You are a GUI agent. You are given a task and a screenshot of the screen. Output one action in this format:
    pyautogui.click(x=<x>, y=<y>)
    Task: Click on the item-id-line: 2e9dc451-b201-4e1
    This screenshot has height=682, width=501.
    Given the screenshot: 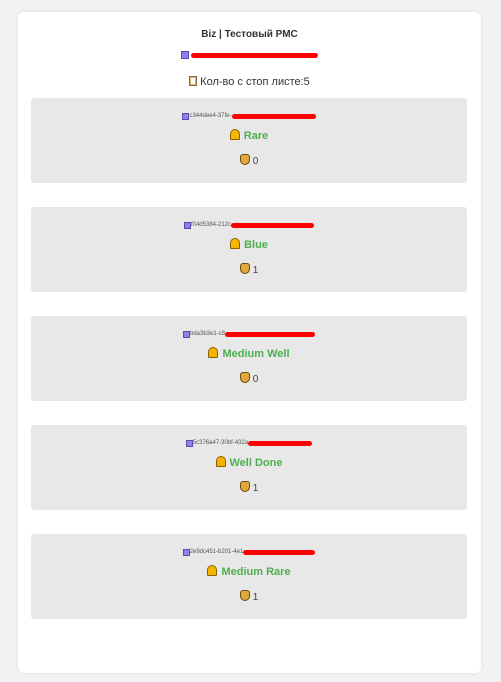 What is the action you would take?
    pyautogui.click(x=249, y=552)
    